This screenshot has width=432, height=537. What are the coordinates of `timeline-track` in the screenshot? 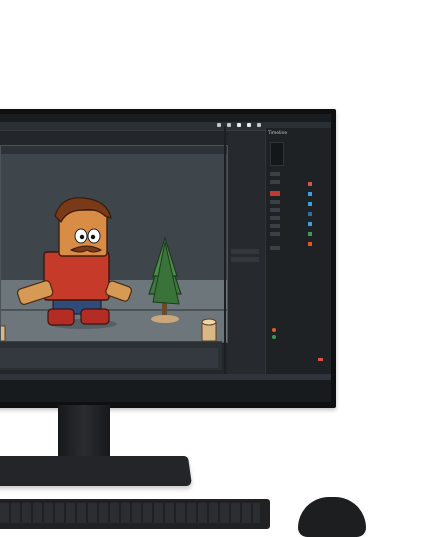 It's located at (109, 358).